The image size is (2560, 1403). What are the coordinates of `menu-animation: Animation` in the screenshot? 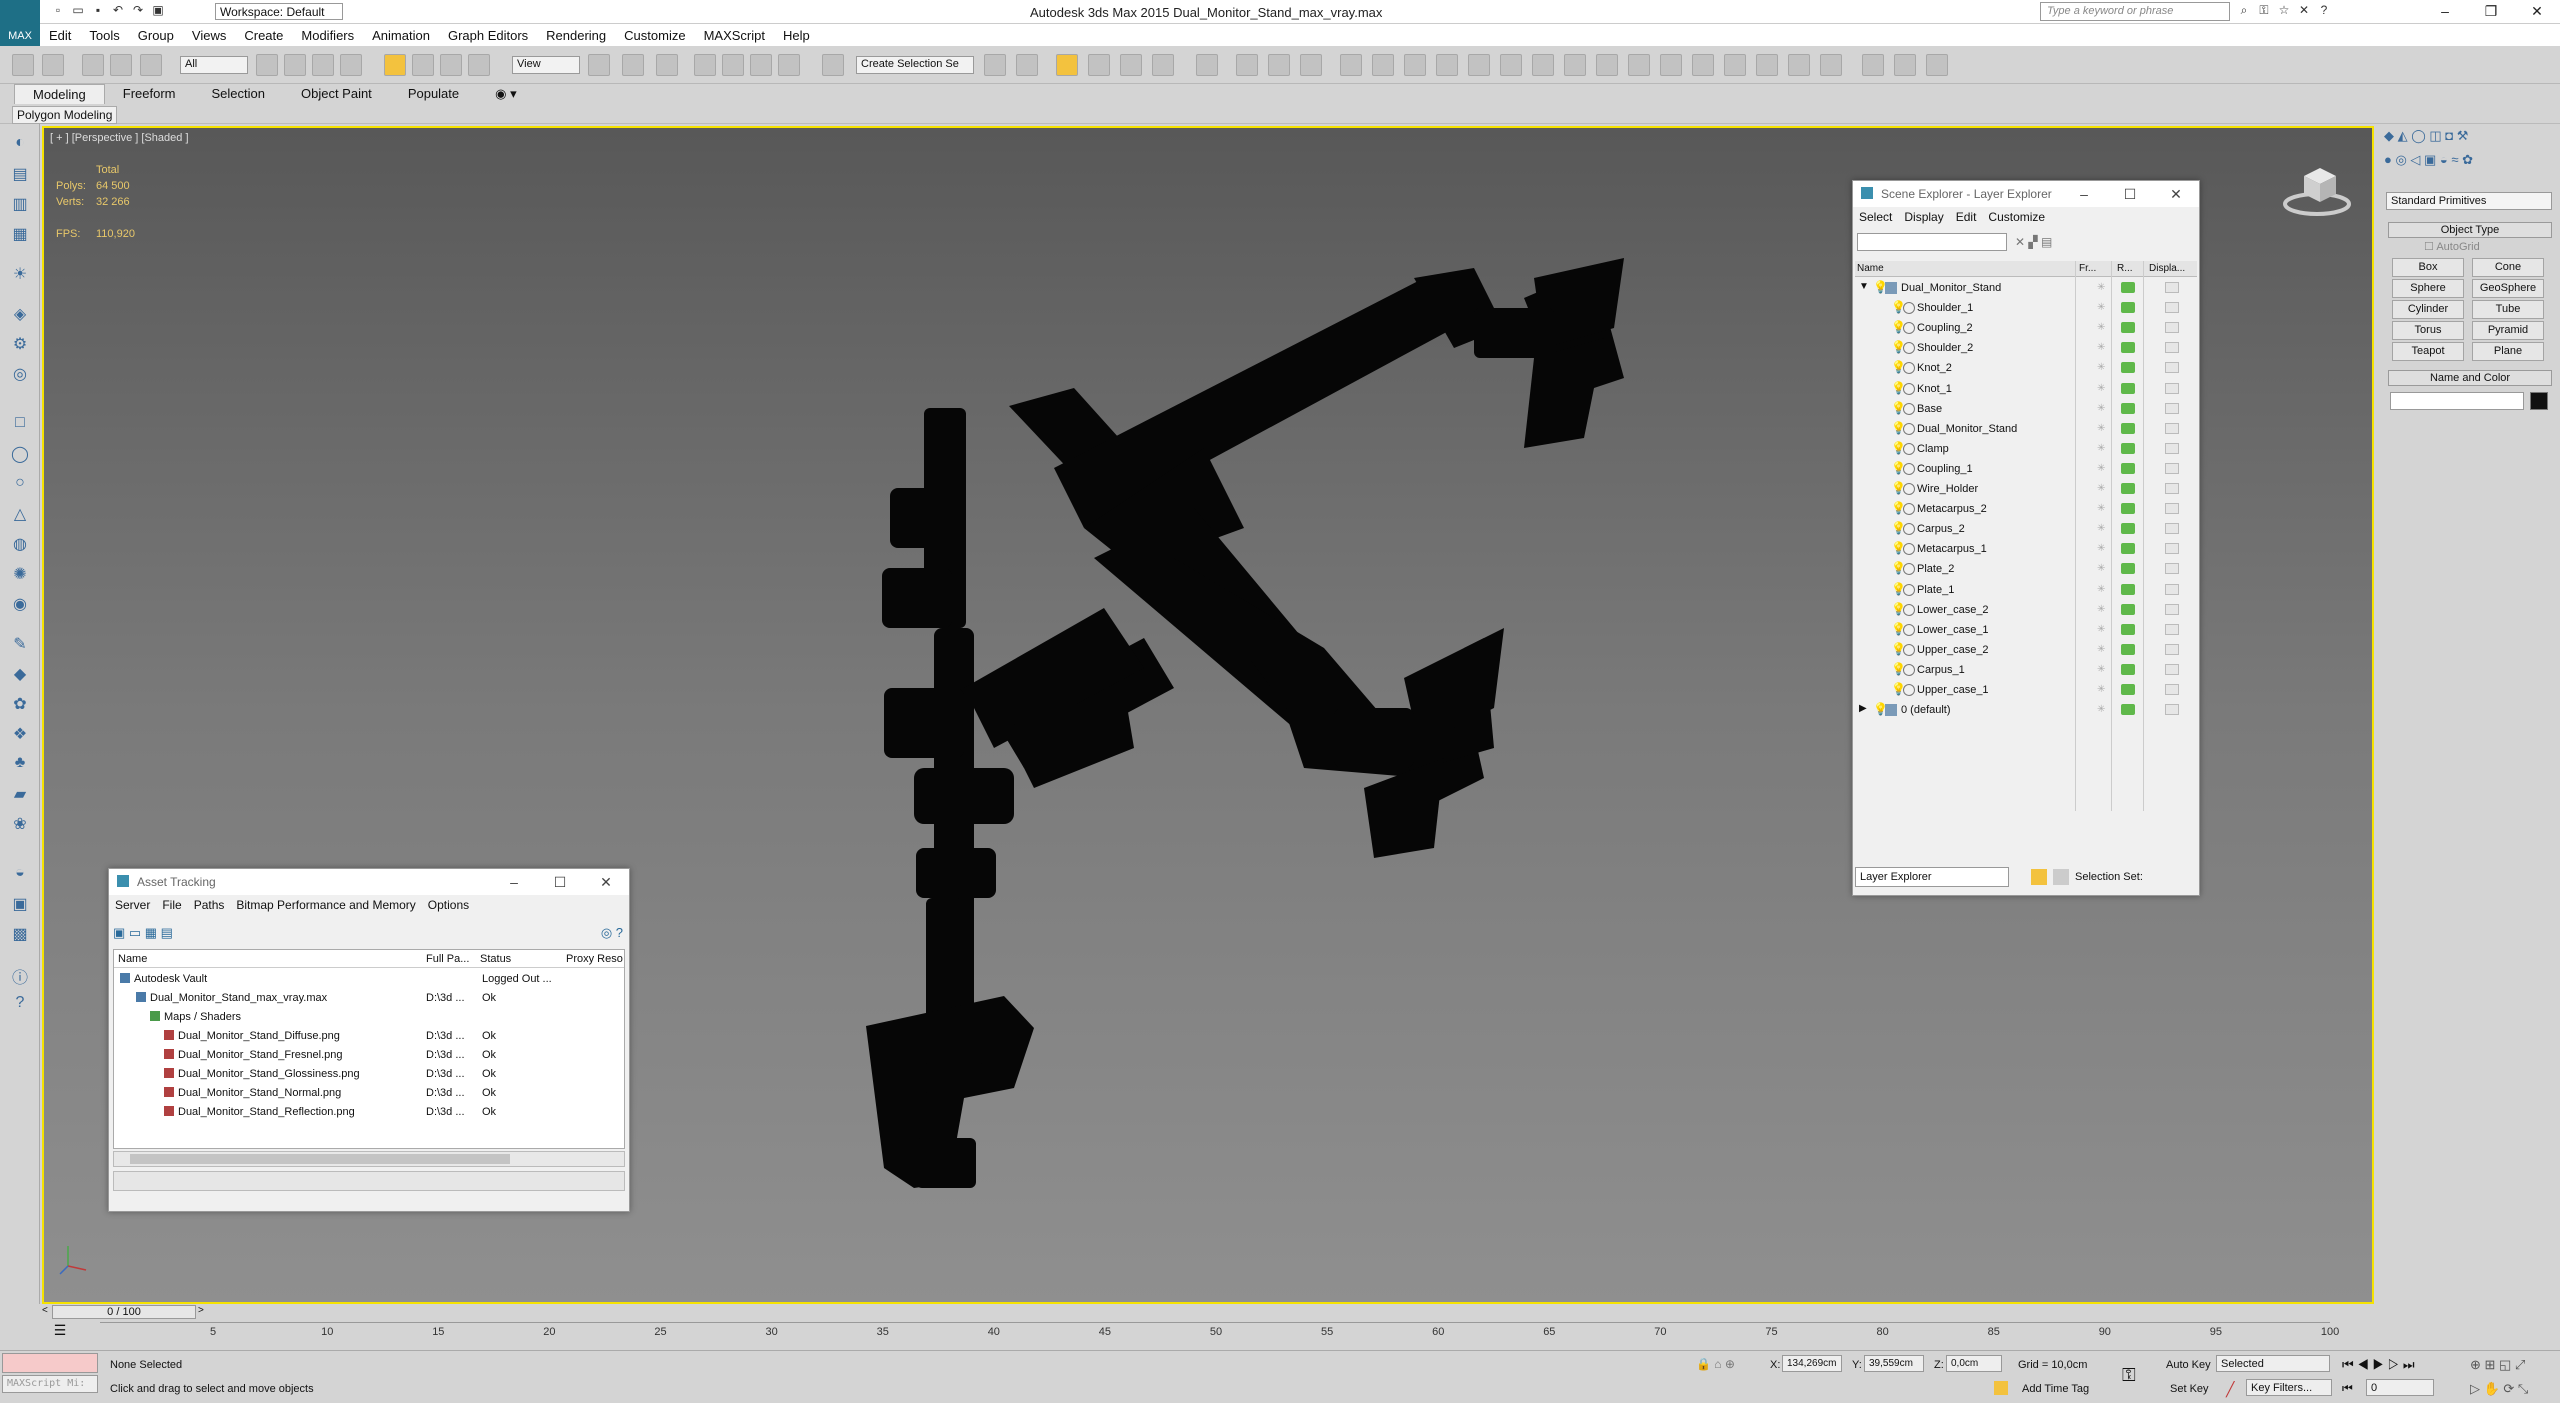 It's located at (401, 35).